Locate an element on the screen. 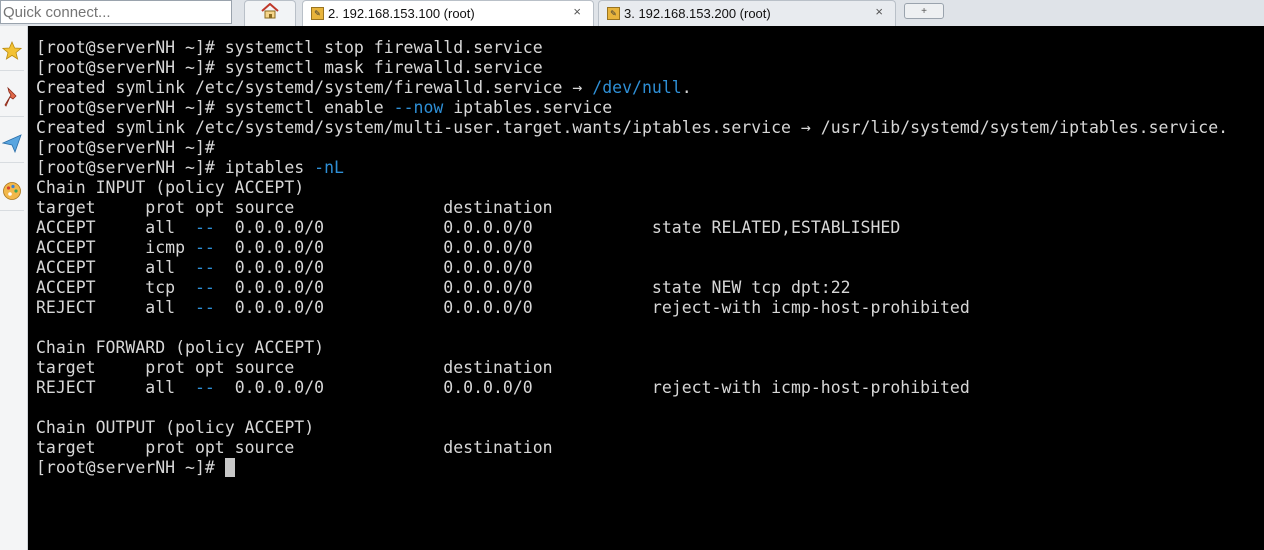  home-tab is located at coordinates (270, 13).